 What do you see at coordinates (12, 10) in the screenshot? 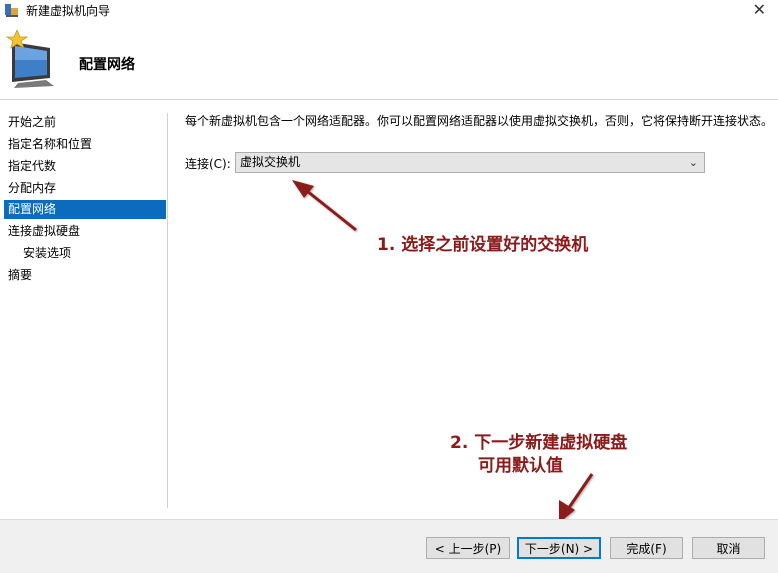
I see `hyperv-app-icon` at bounding box center [12, 10].